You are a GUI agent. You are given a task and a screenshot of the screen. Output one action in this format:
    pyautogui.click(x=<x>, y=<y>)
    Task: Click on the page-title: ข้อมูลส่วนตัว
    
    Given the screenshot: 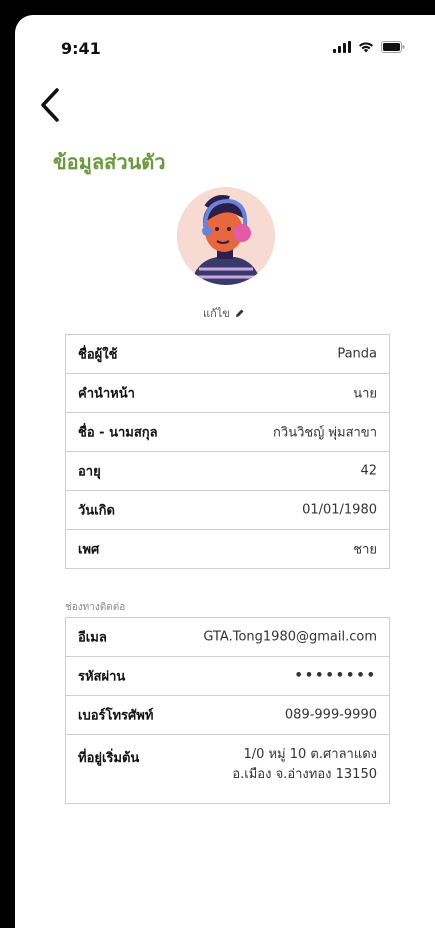 What is the action you would take?
    pyautogui.click(x=109, y=162)
    